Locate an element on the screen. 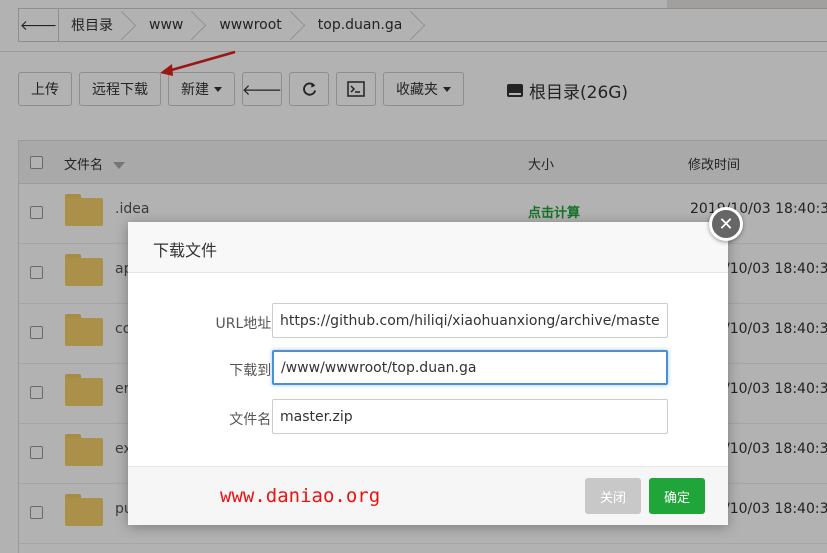 The width and height of the screenshot is (827, 553). url-row: URL地址: is located at coordinates (428, 321).